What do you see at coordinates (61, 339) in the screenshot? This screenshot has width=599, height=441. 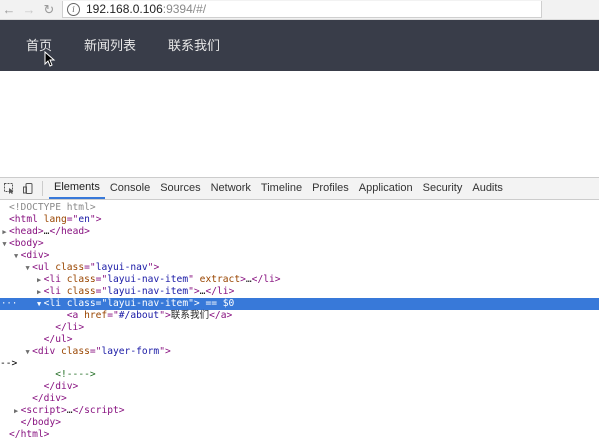 I see `ul-close-tag: ul` at bounding box center [61, 339].